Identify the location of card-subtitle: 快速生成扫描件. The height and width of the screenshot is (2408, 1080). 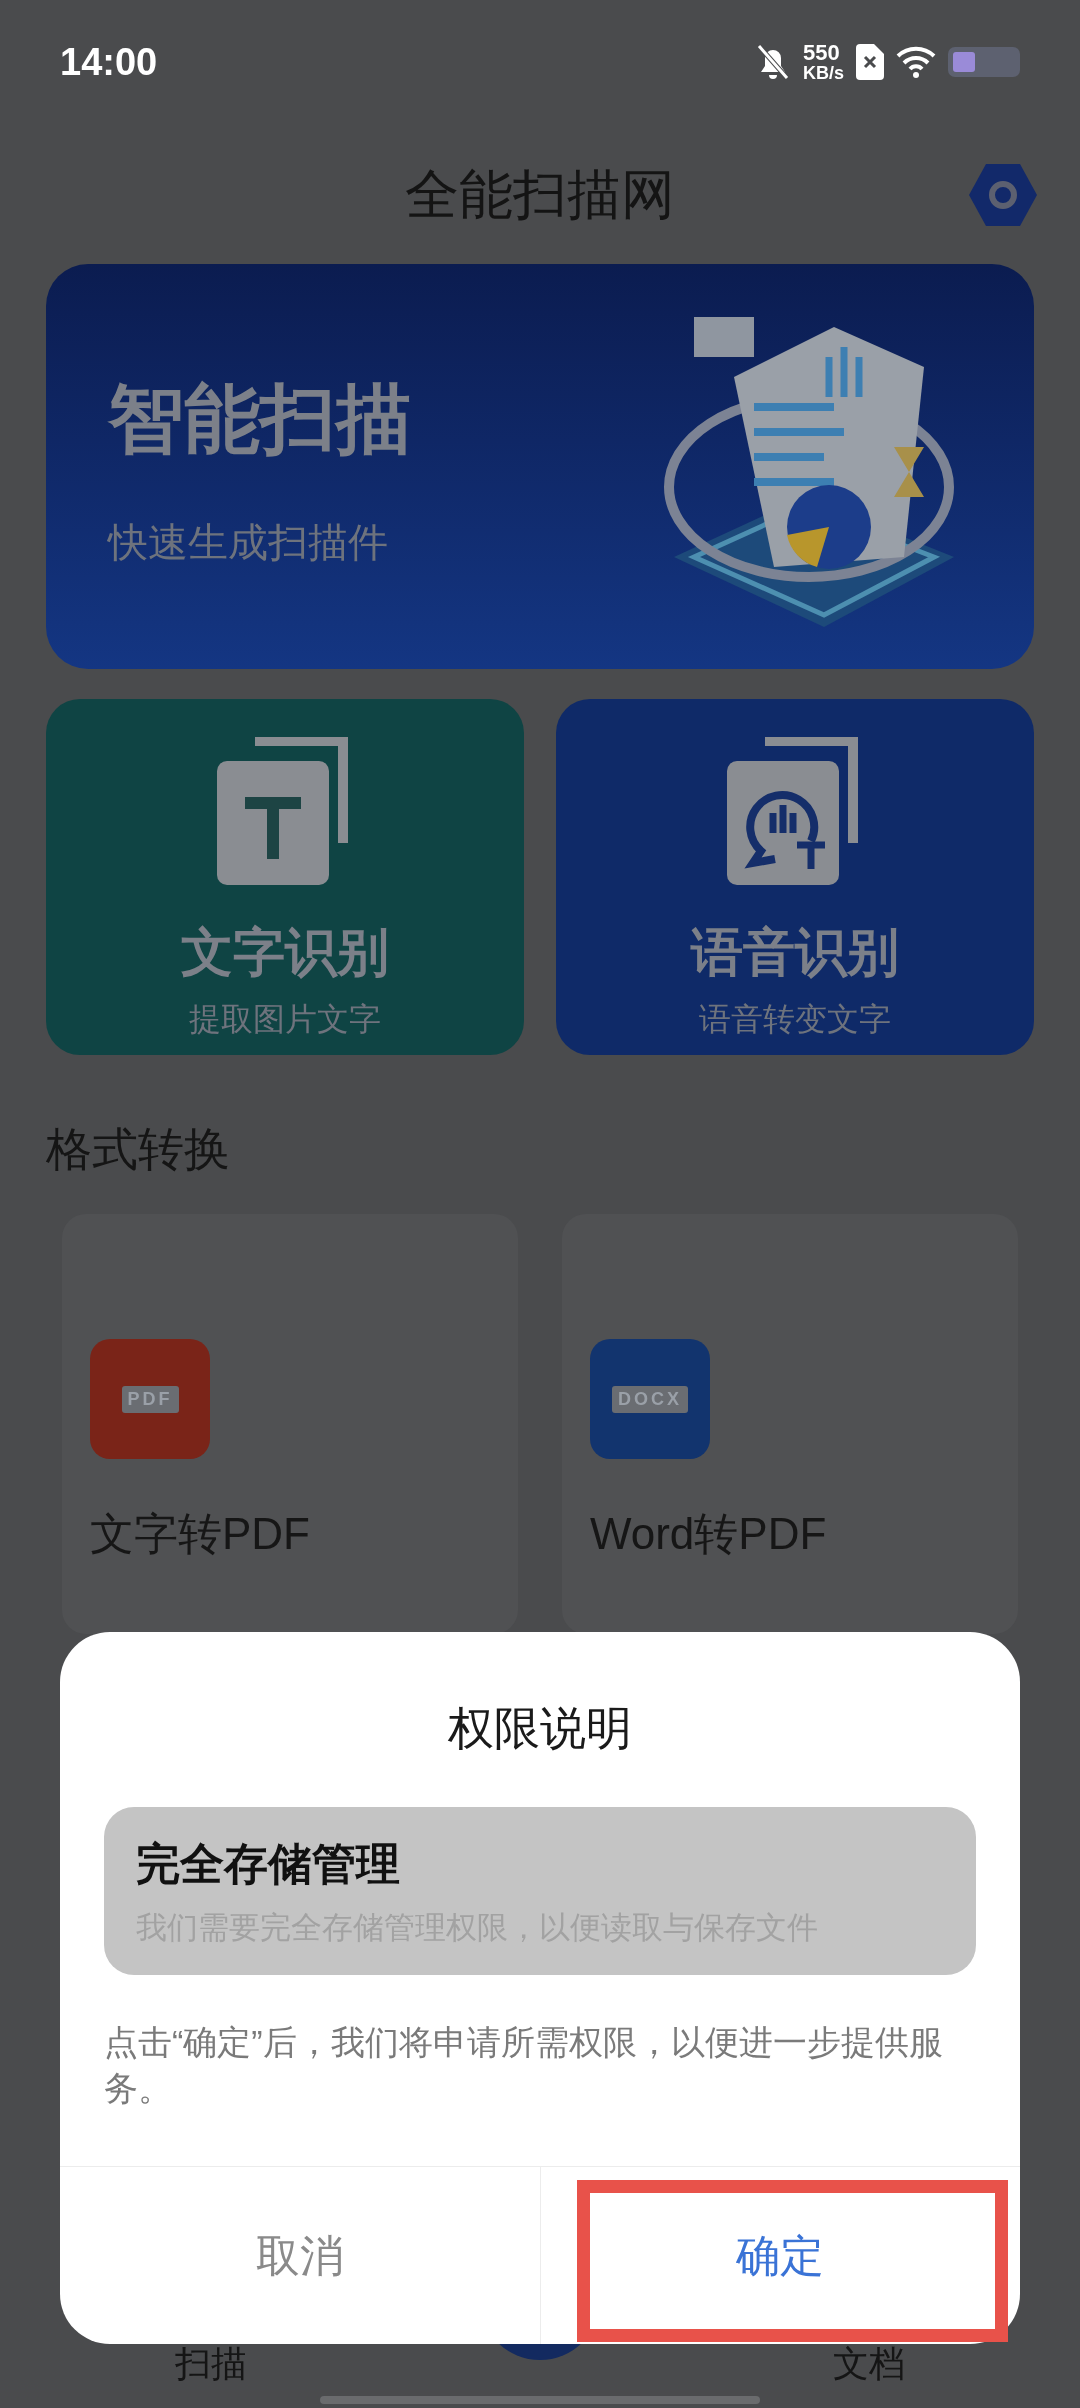
(248, 542).